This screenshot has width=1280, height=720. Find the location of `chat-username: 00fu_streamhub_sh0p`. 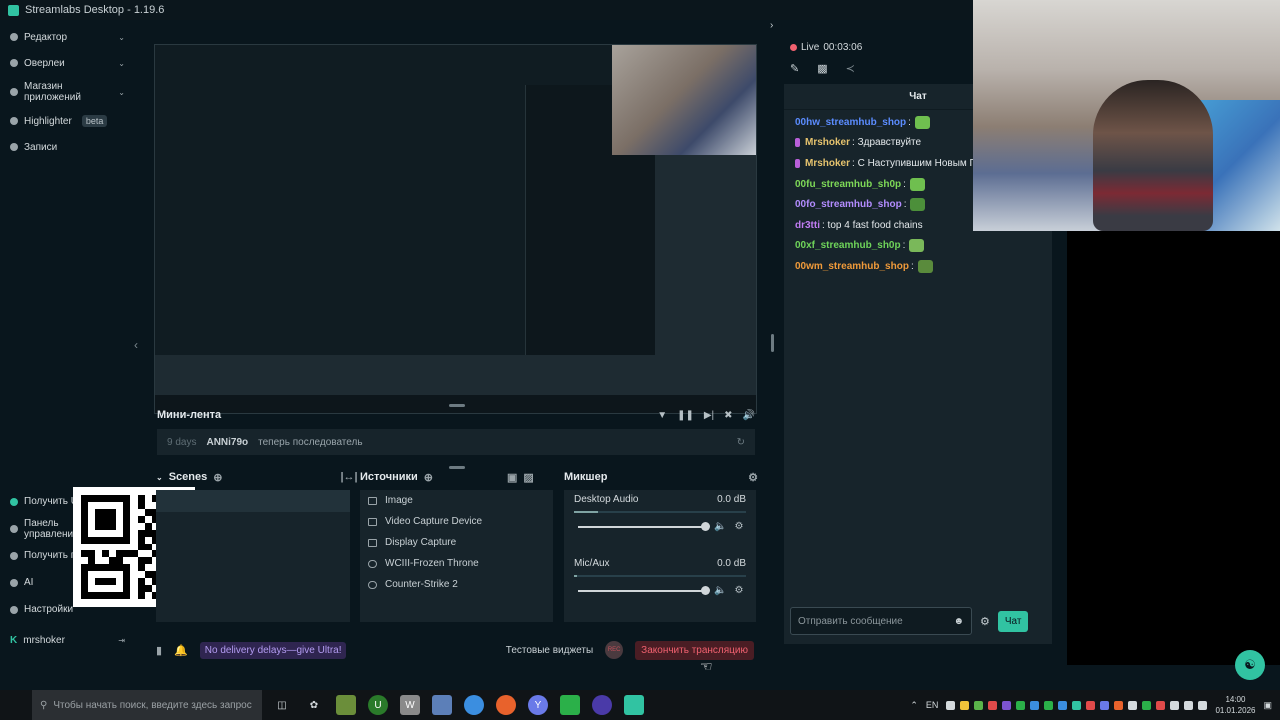

chat-username: 00fu_streamhub_sh0p is located at coordinates (848, 184).